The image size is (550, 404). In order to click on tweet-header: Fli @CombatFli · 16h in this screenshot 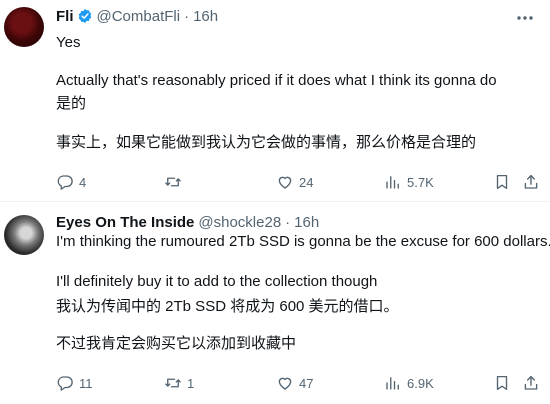, I will do `click(137, 16)`.